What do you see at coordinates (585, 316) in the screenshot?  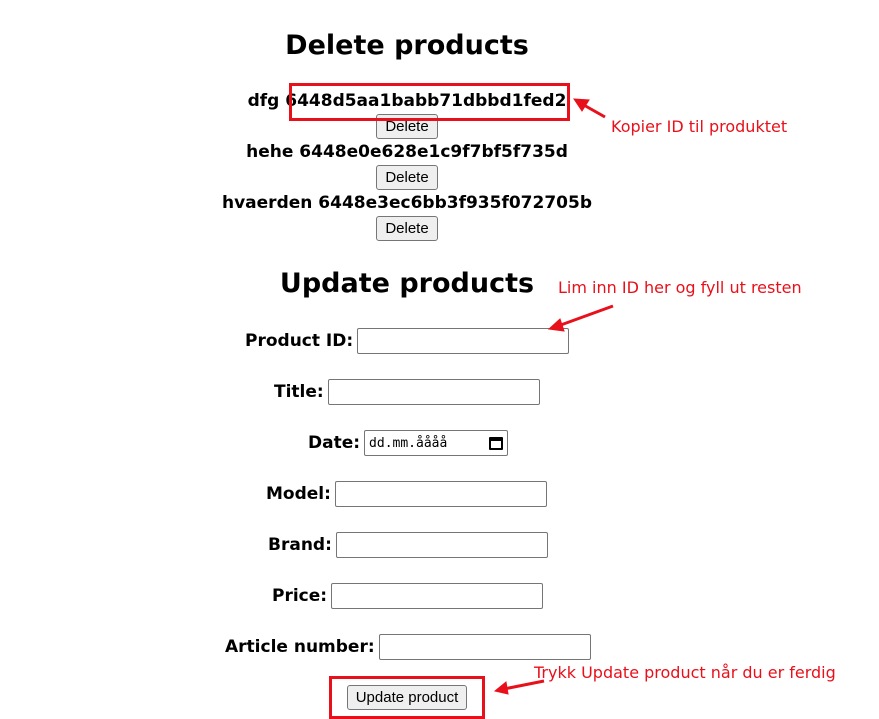 I see `arrow-line-paste` at bounding box center [585, 316].